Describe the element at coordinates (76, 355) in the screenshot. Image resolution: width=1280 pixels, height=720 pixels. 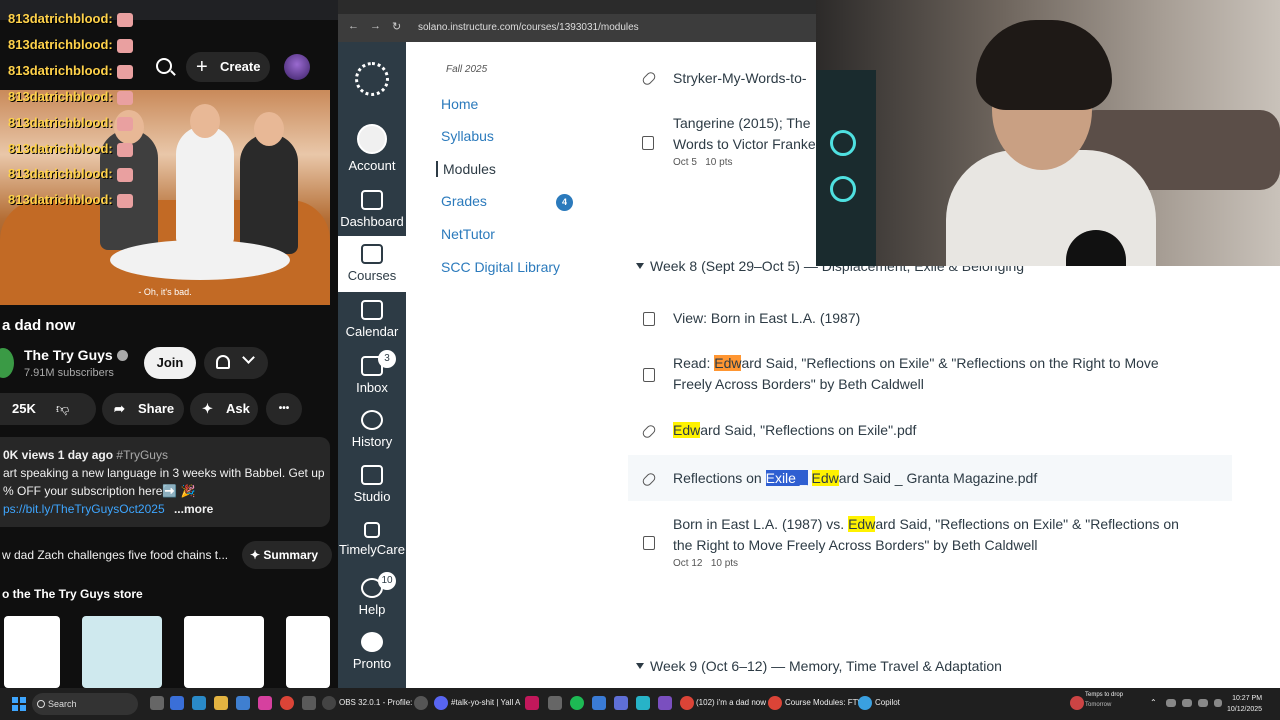
I see `channel-name: The Try Guys` at that location.